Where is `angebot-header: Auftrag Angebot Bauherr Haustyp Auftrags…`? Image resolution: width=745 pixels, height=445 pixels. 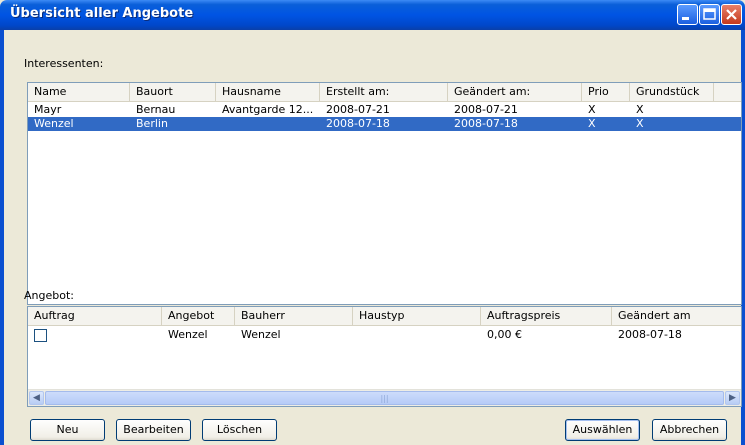
angebot-header: Auftrag Angebot Bauherr Haustyp Auftrags… is located at coordinates (384, 316).